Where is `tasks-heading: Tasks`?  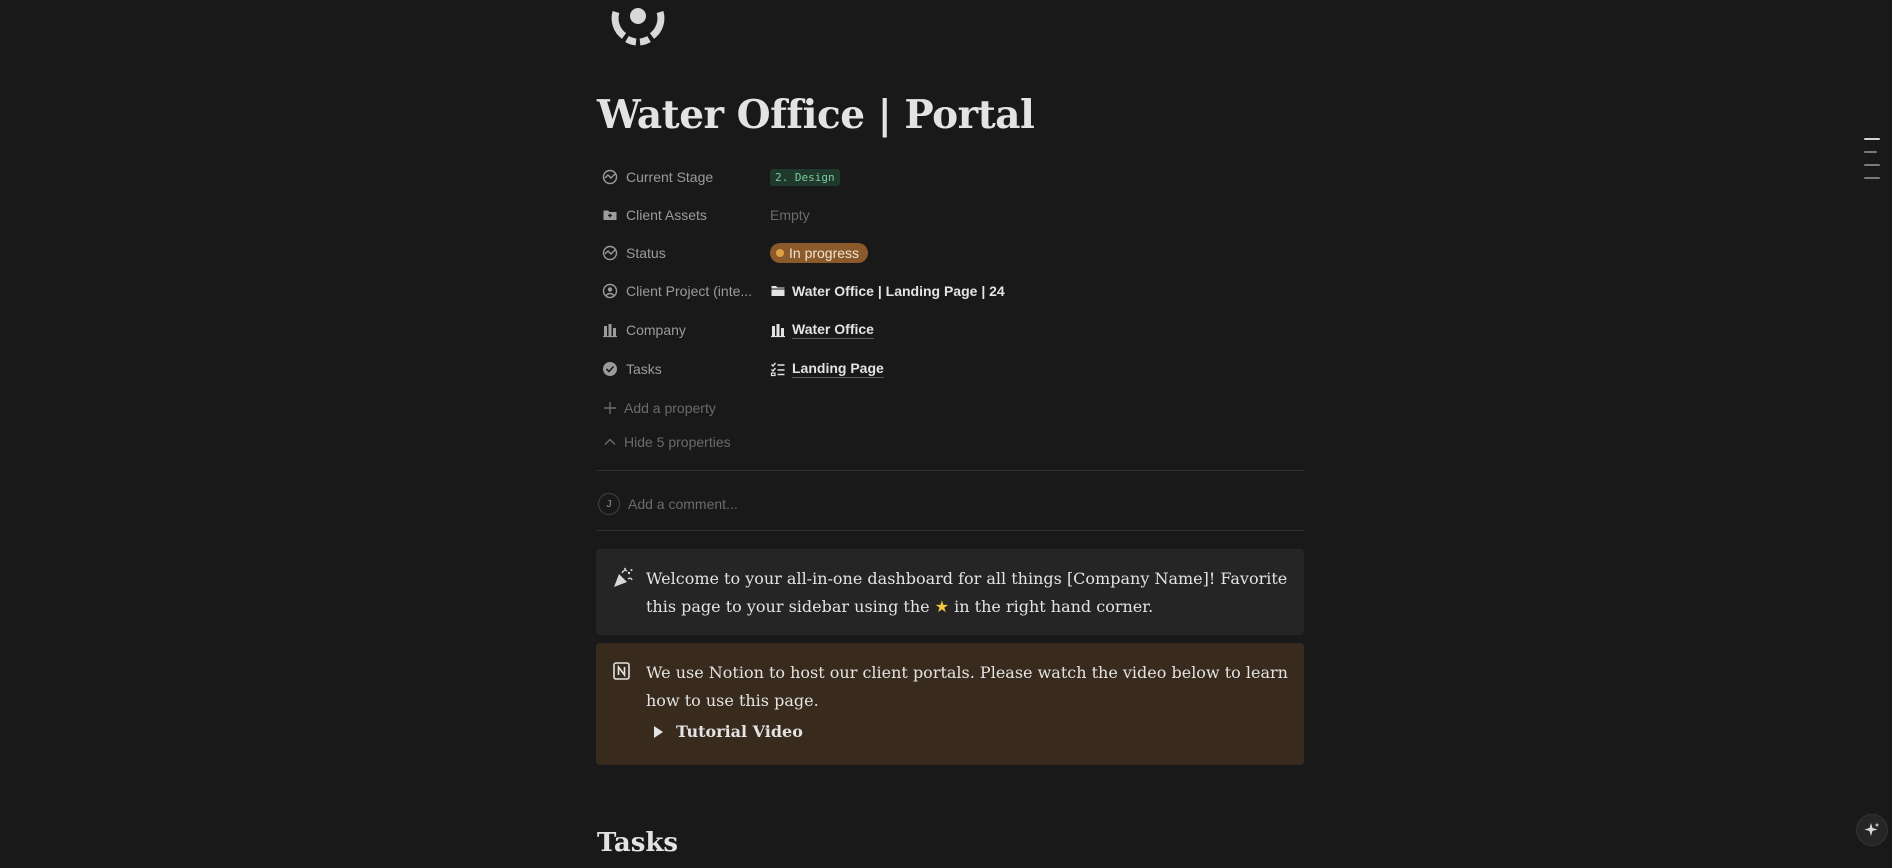 tasks-heading: Tasks is located at coordinates (637, 843).